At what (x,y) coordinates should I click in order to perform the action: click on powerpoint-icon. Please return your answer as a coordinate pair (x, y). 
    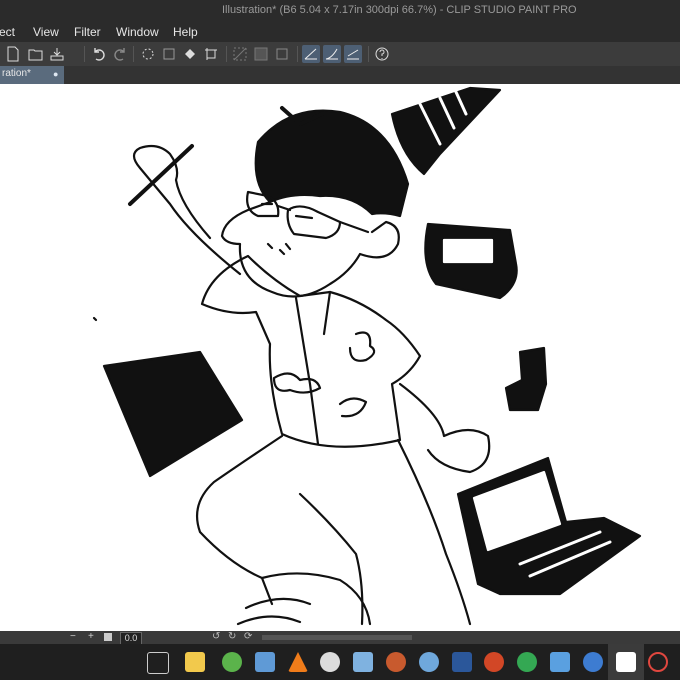
    Looking at the image, I should click on (494, 662).